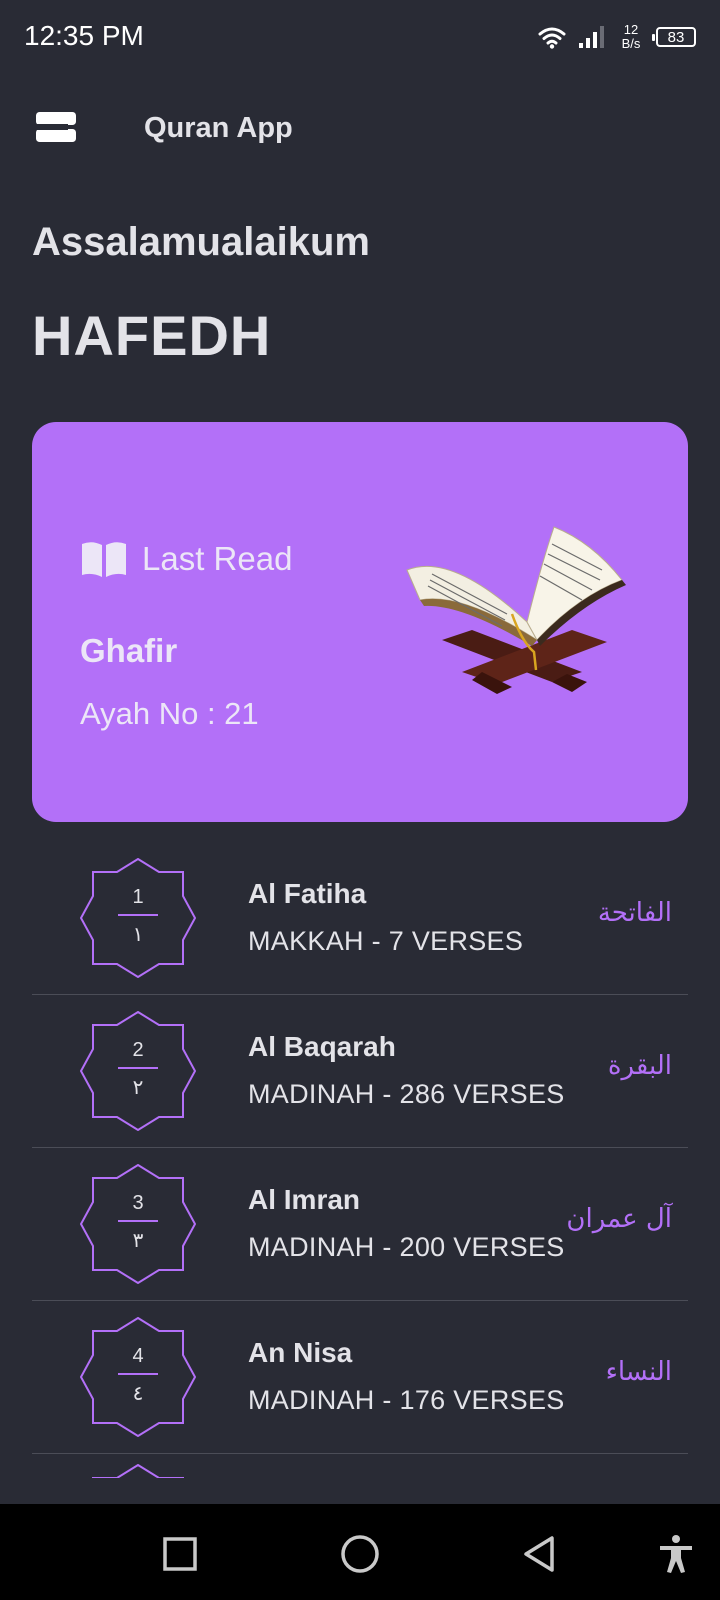  Describe the element at coordinates (307, 893) in the screenshot. I see `surah-name: Al Fatiha` at that location.